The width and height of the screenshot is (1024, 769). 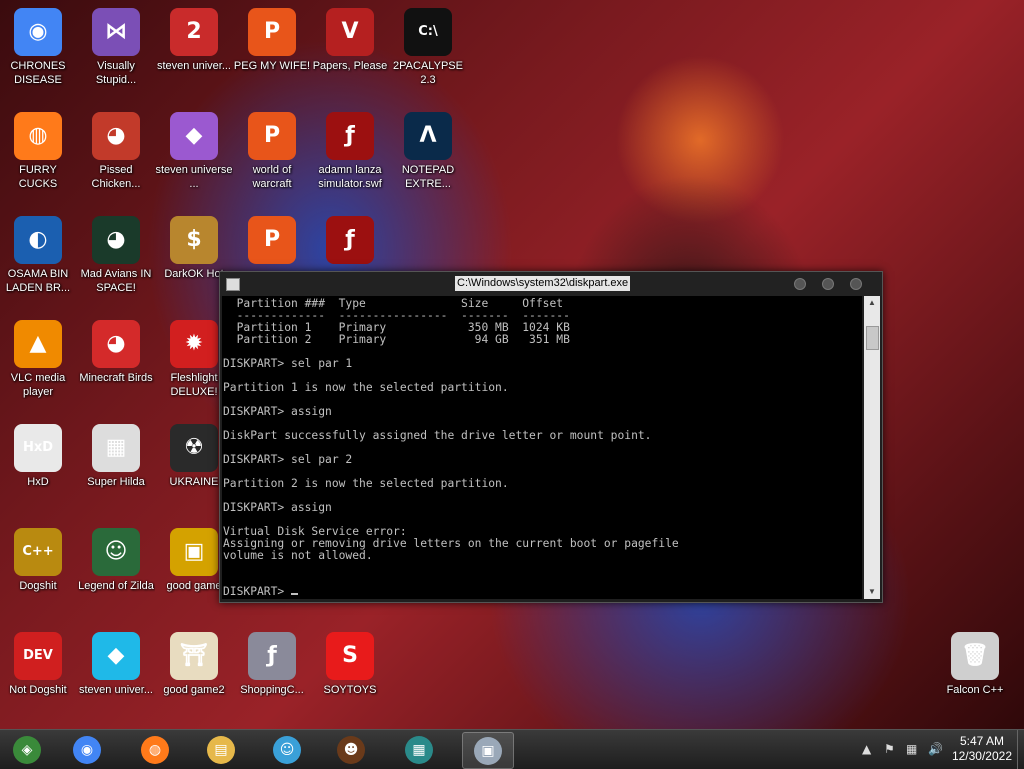 What do you see at coordinates (872, 303) in the screenshot?
I see `scroll-up-arrow-icon: ▲` at bounding box center [872, 303].